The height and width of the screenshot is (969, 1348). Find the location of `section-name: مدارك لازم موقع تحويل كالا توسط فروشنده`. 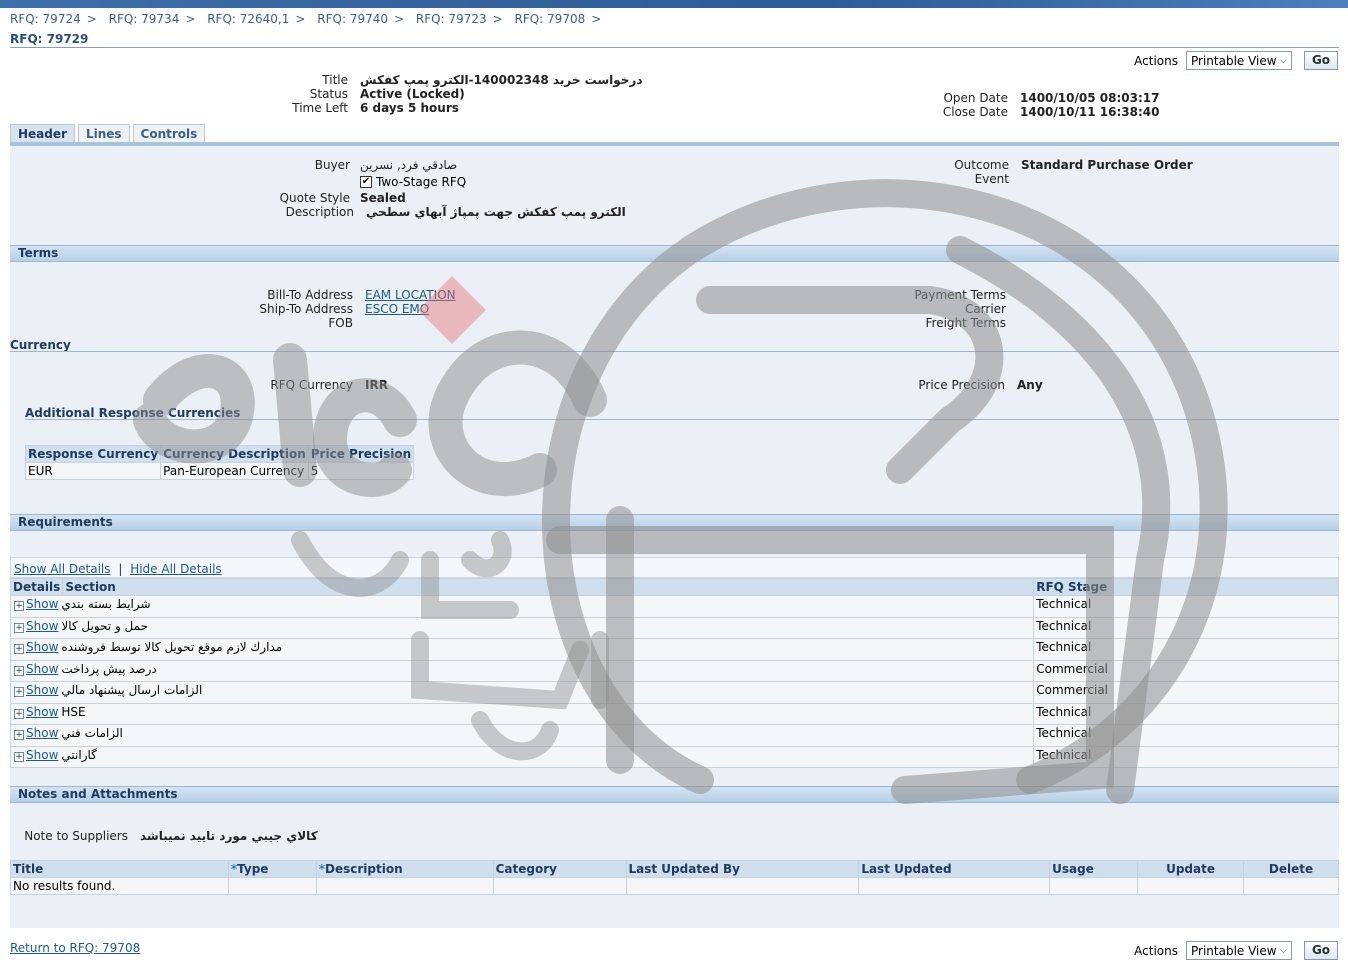

section-name: مدارك لازم موقع تحويل كالا توسط فروشنده is located at coordinates (172, 647).